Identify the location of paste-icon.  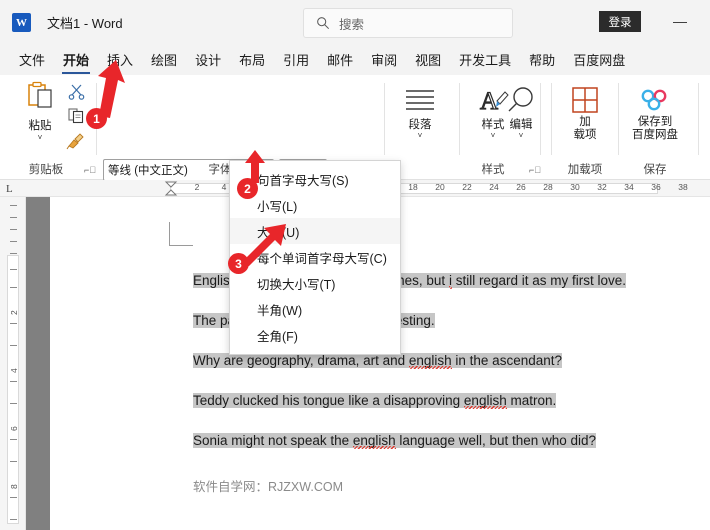
(40, 94).